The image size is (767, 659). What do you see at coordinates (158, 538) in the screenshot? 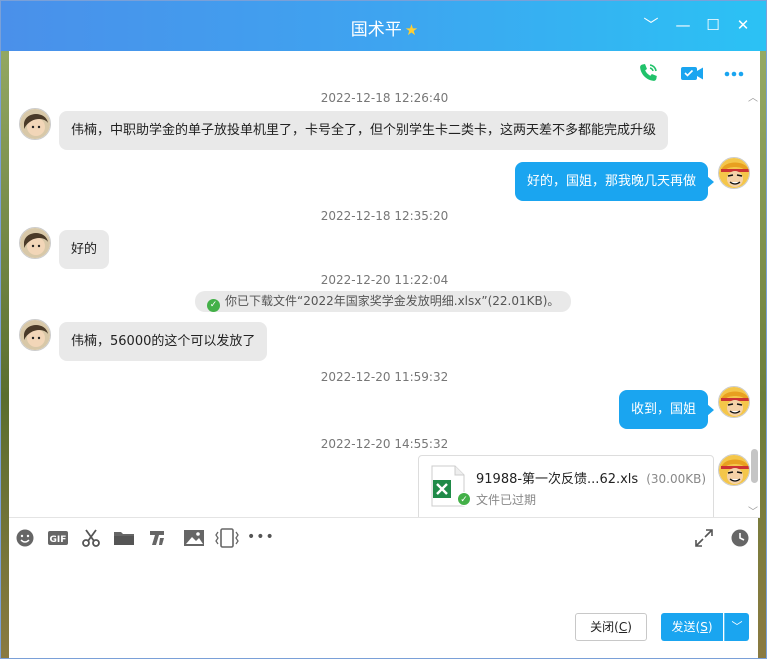
I see `rich-text-icon` at bounding box center [158, 538].